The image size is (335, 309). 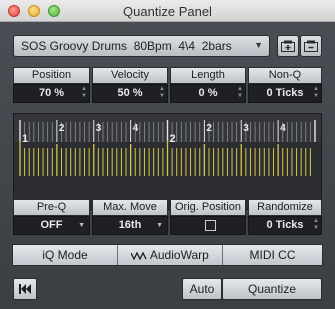 I want to click on position-field: 70 % ▲ ▼, so click(x=51, y=93).